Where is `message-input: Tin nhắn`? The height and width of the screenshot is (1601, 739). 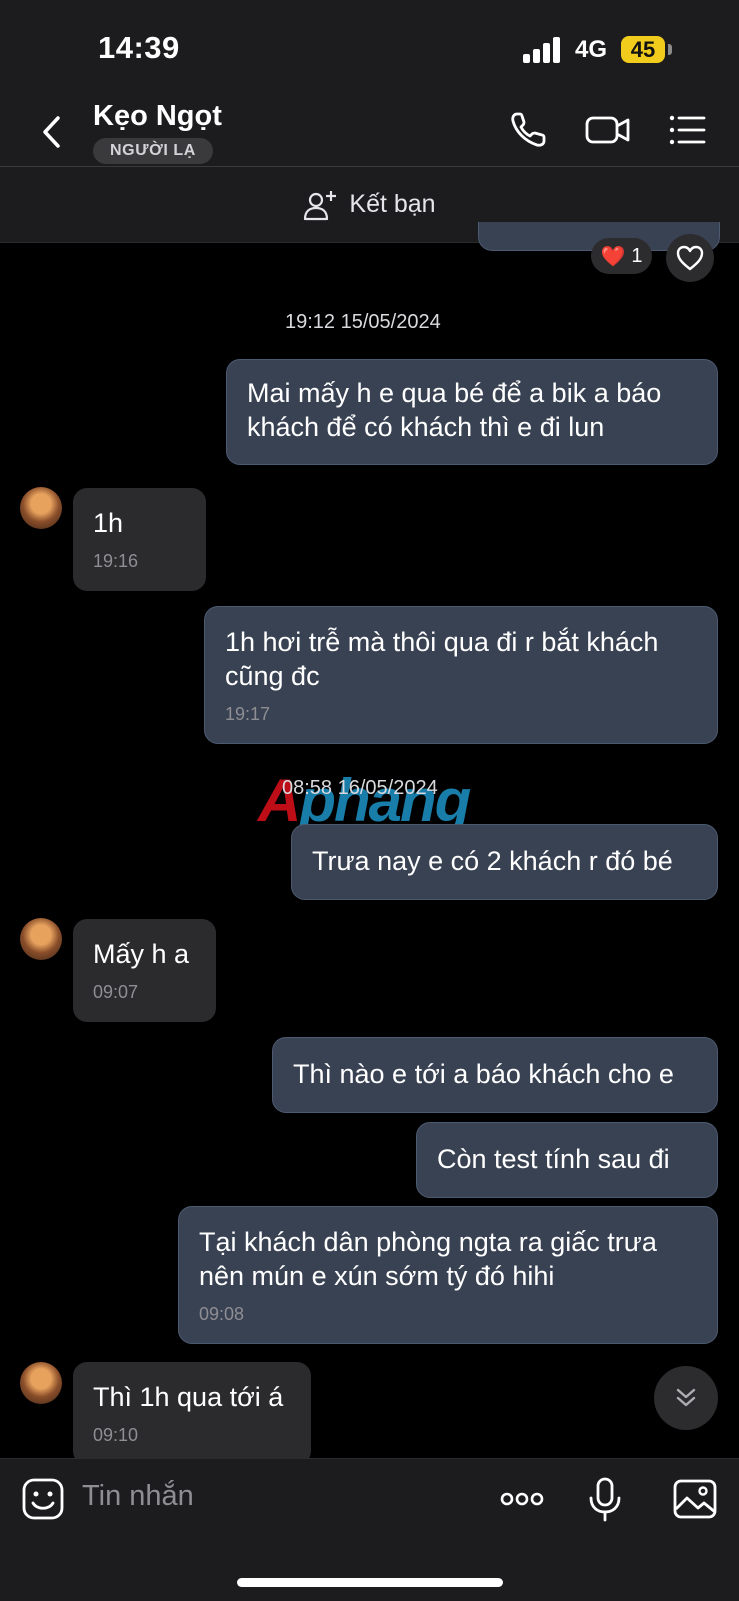
message-input: Tin nhắn is located at coordinates (138, 1496).